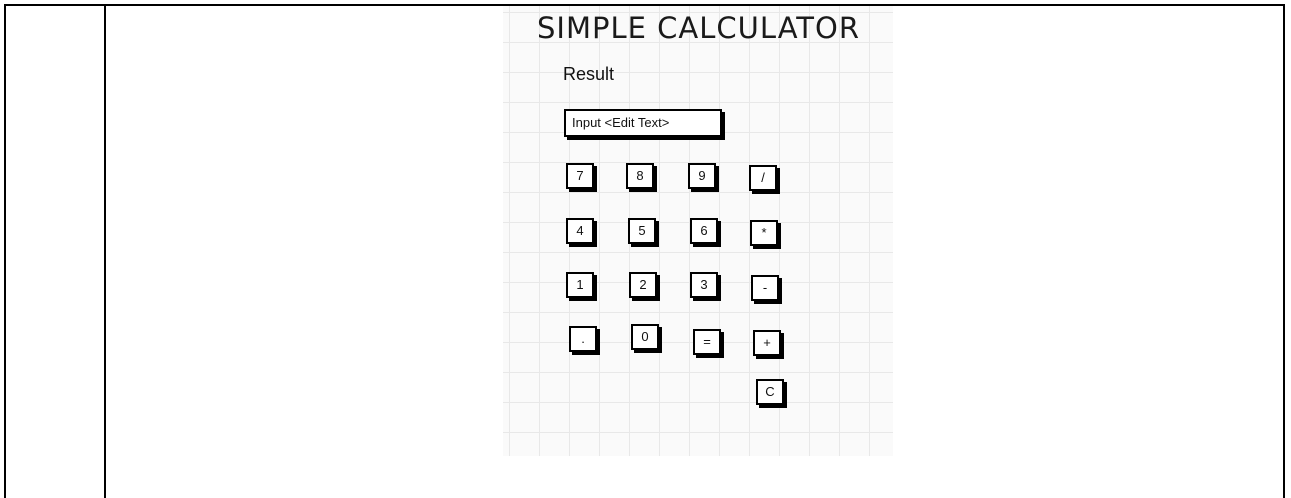 The image size is (1291, 498). What do you see at coordinates (643, 285) in the screenshot?
I see `key-2: 2` at bounding box center [643, 285].